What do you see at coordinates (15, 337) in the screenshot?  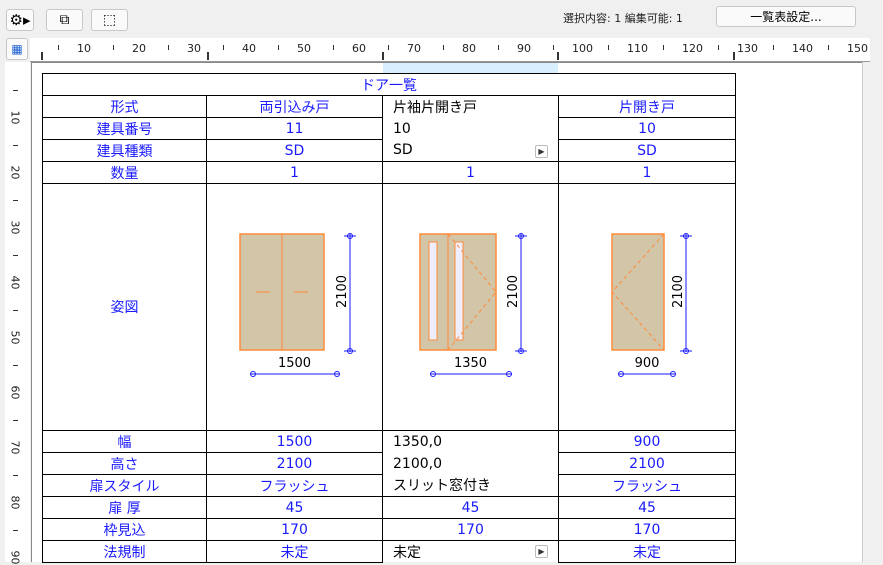 I see `ruler-label: 50` at bounding box center [15, 337].